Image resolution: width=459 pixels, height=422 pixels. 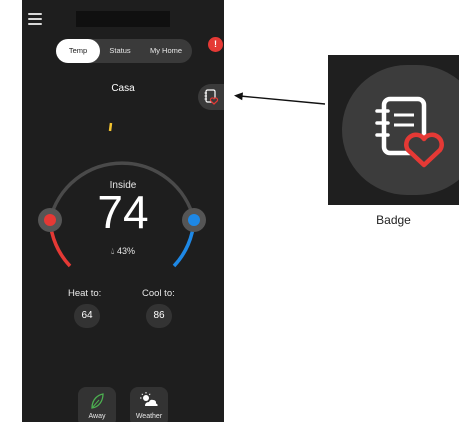 I want to click on cool-to-label: Cool to:, so click(x=158, y=293).